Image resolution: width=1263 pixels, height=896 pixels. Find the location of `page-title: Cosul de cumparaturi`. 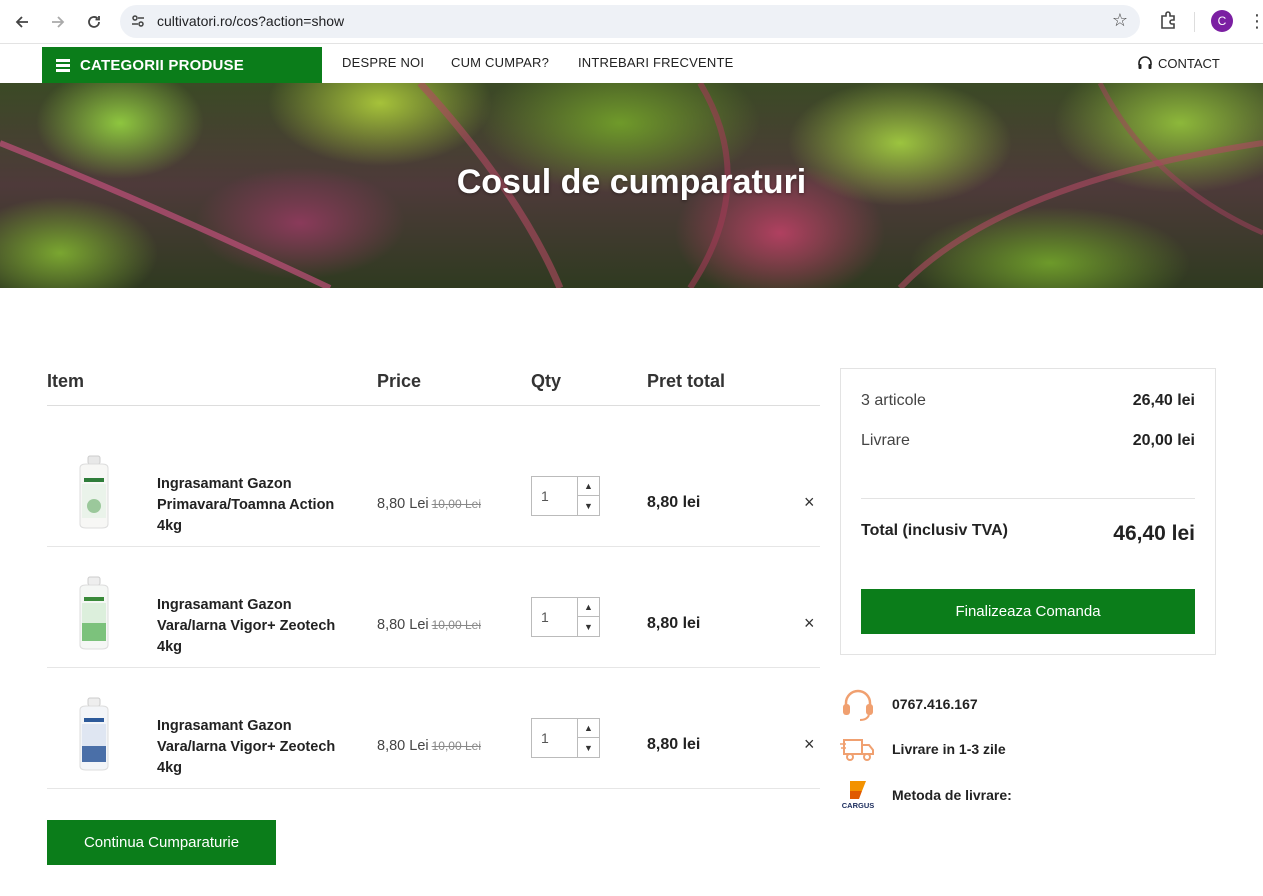

page-title: Cosul de cumparaturi is located at coordinates (631, 182).